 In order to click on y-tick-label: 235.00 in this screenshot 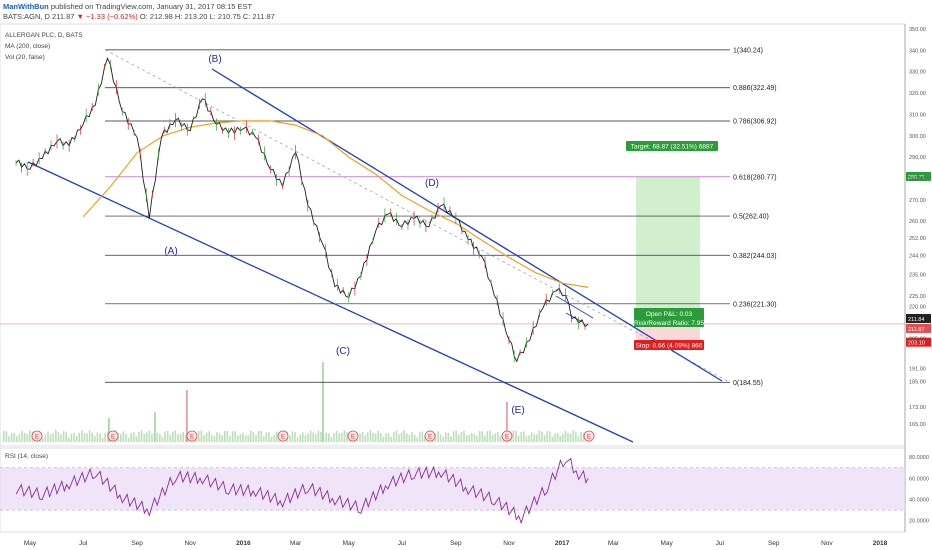, I will do `click(917, 276)`.